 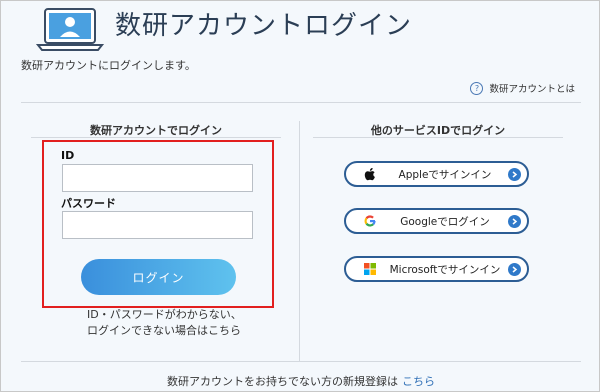 What do you see at coordinates (370, 221) in the screenshot?
I see `google-icon` at bounding box center [370, 221].